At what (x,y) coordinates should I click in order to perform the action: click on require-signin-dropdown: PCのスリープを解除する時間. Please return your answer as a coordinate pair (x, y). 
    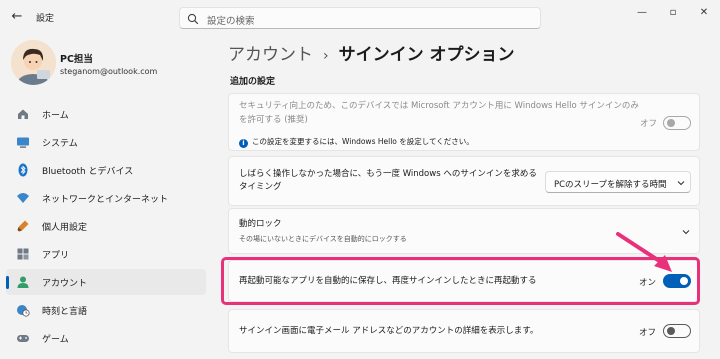
    Looking at the image, I should click on (618, 182).